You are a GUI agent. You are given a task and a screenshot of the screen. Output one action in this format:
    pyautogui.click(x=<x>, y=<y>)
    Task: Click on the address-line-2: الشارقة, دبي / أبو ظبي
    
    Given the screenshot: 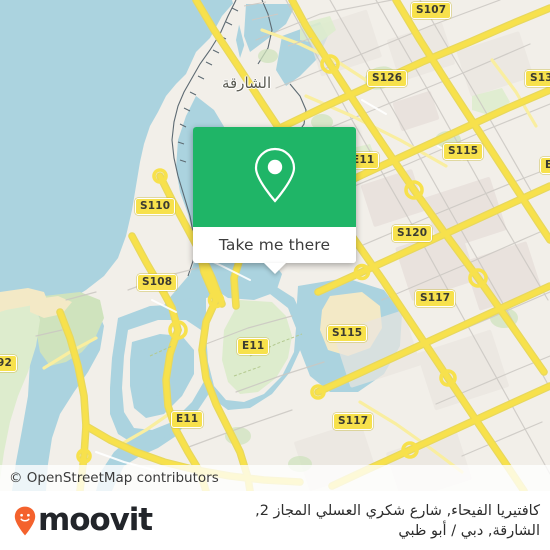 What is the action you would take?
    pyautogui.click(x=469, y=530)
    